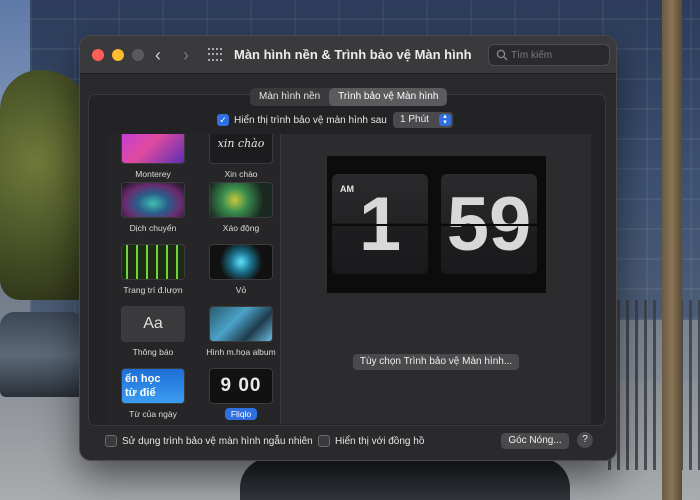 The height and width of the screenshot is (500, 700). I want to click on delay-label: Hiển thị trình bảo vệ màn hình sau, so click(310, 120).